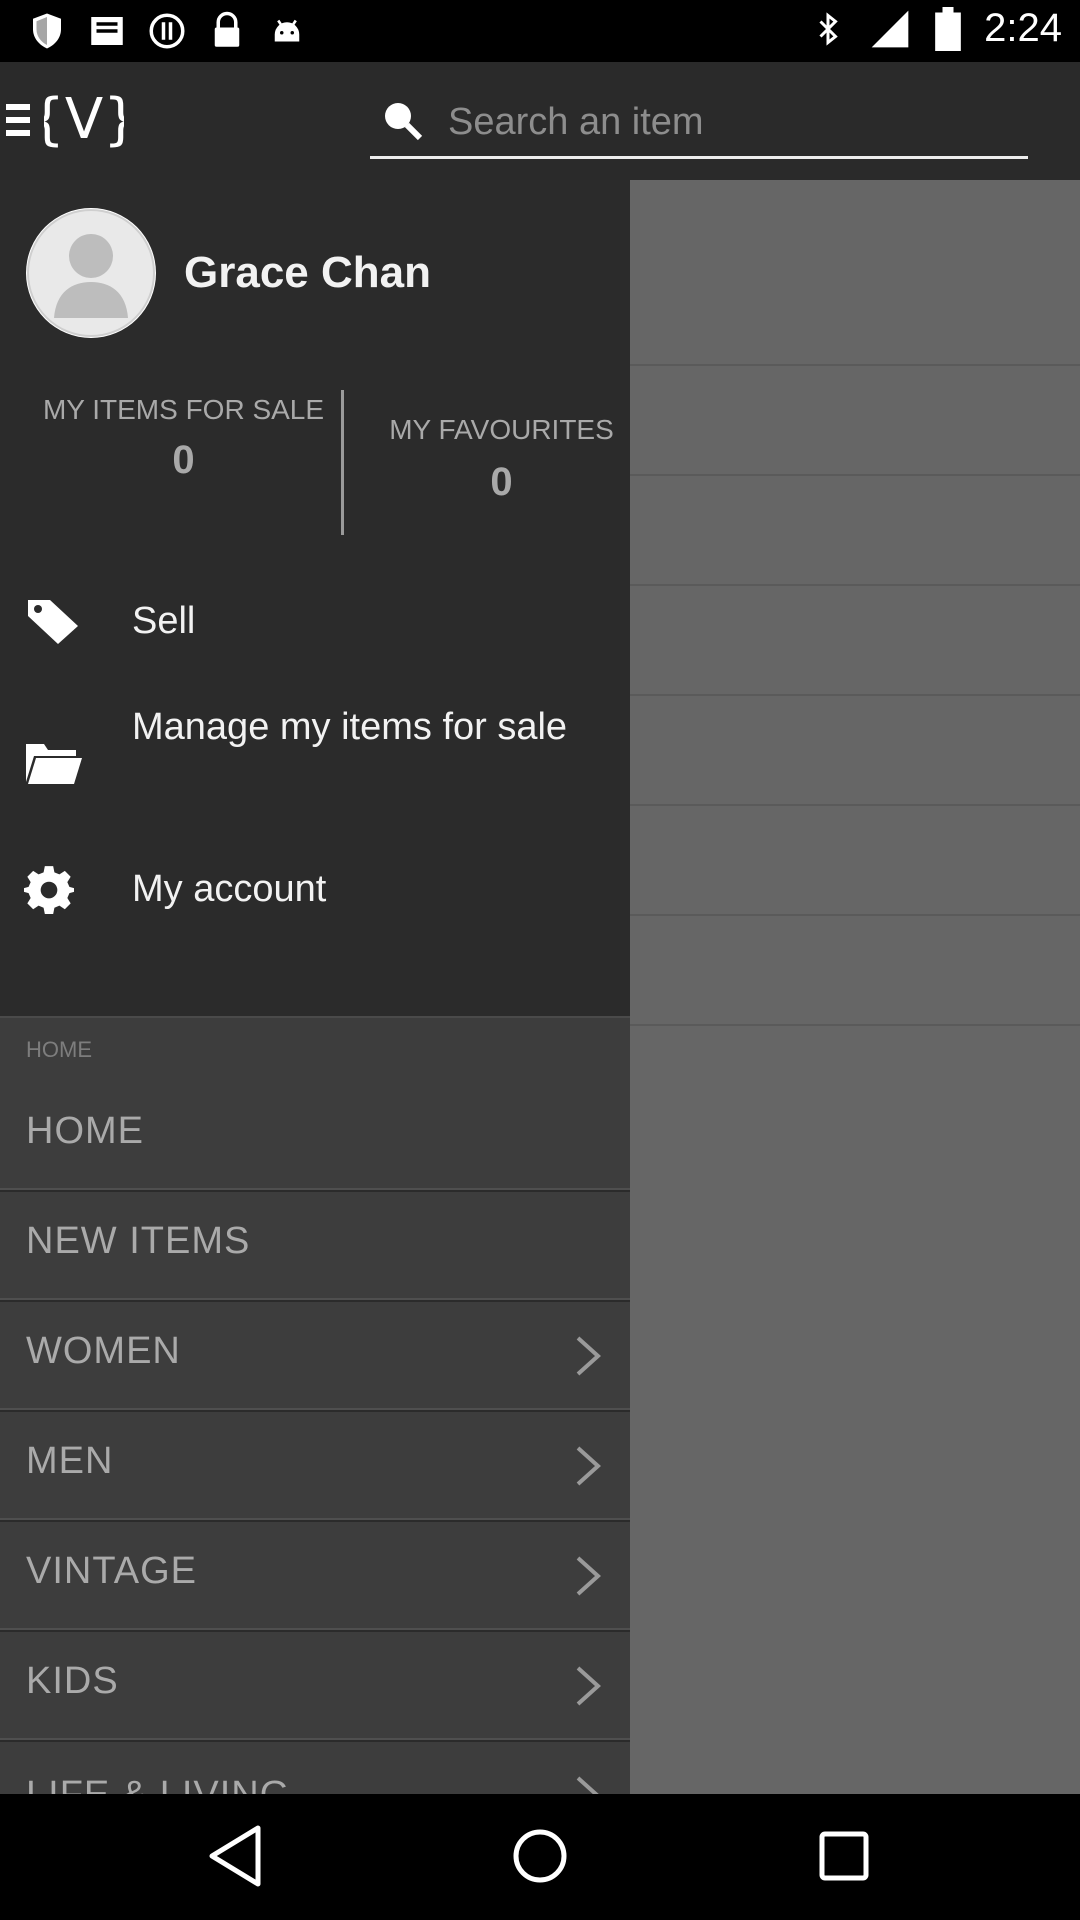 The height and width of the screenshot is (1920, 1080). What do you see at coordinates (315, 1246) in the screenshot?
I see `category-new-items: NEW ITEMS` at bounding box center [315, 1246].